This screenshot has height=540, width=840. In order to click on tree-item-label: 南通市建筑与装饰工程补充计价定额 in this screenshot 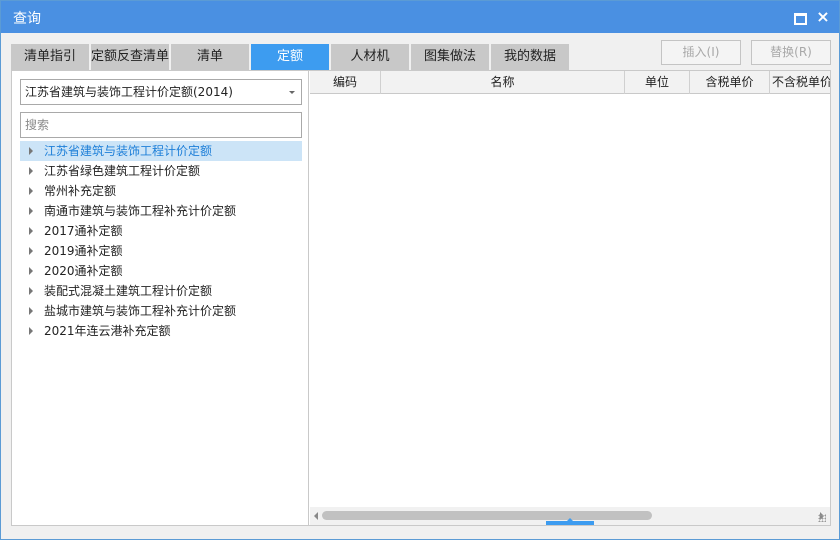, I will do `click(140, 211)`.